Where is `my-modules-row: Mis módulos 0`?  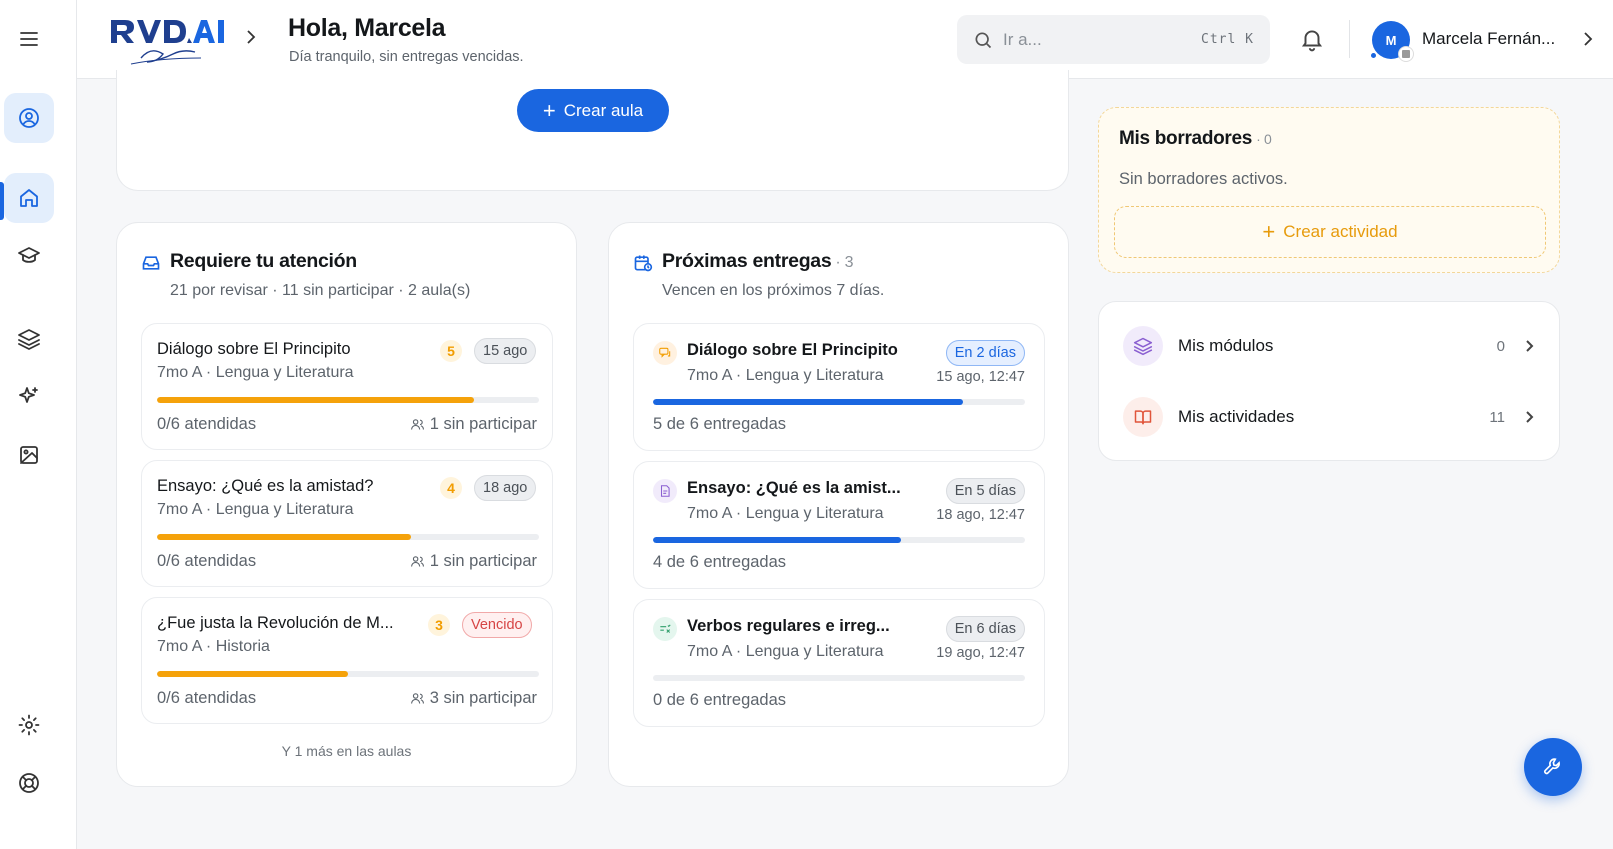 my-modules-row: Mis módulos 0 is located at coordinates (1330, 346).